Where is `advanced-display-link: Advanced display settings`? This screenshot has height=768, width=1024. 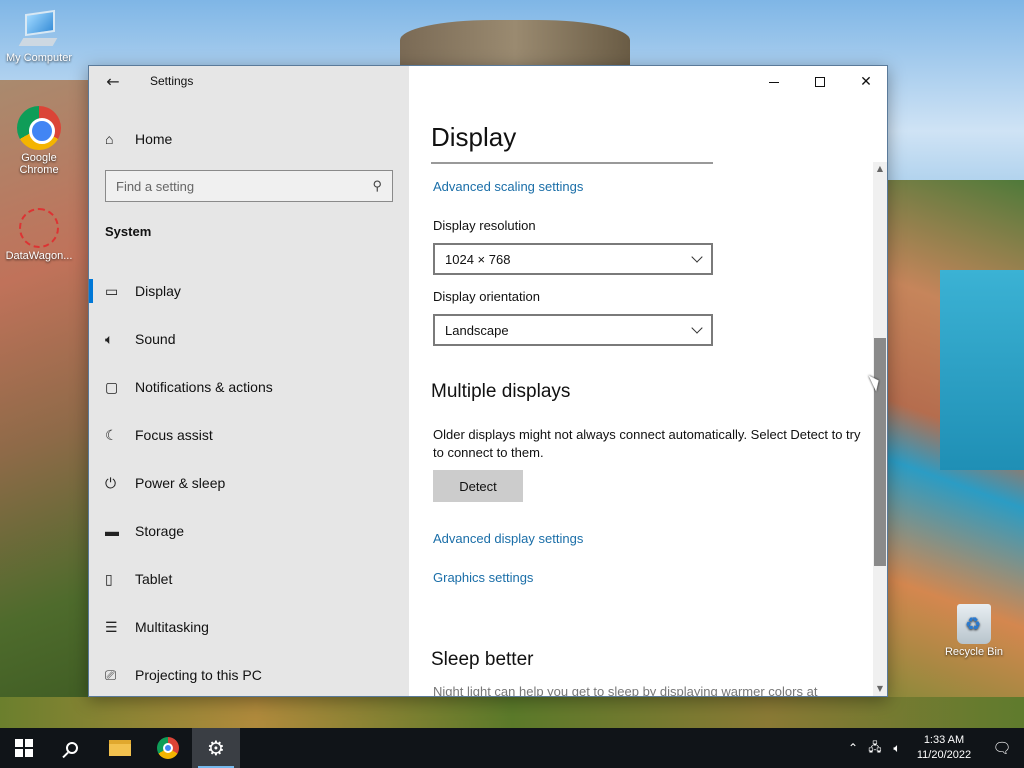
advanced-display-link: Advanced display settings is located at coordinates (508, 538).